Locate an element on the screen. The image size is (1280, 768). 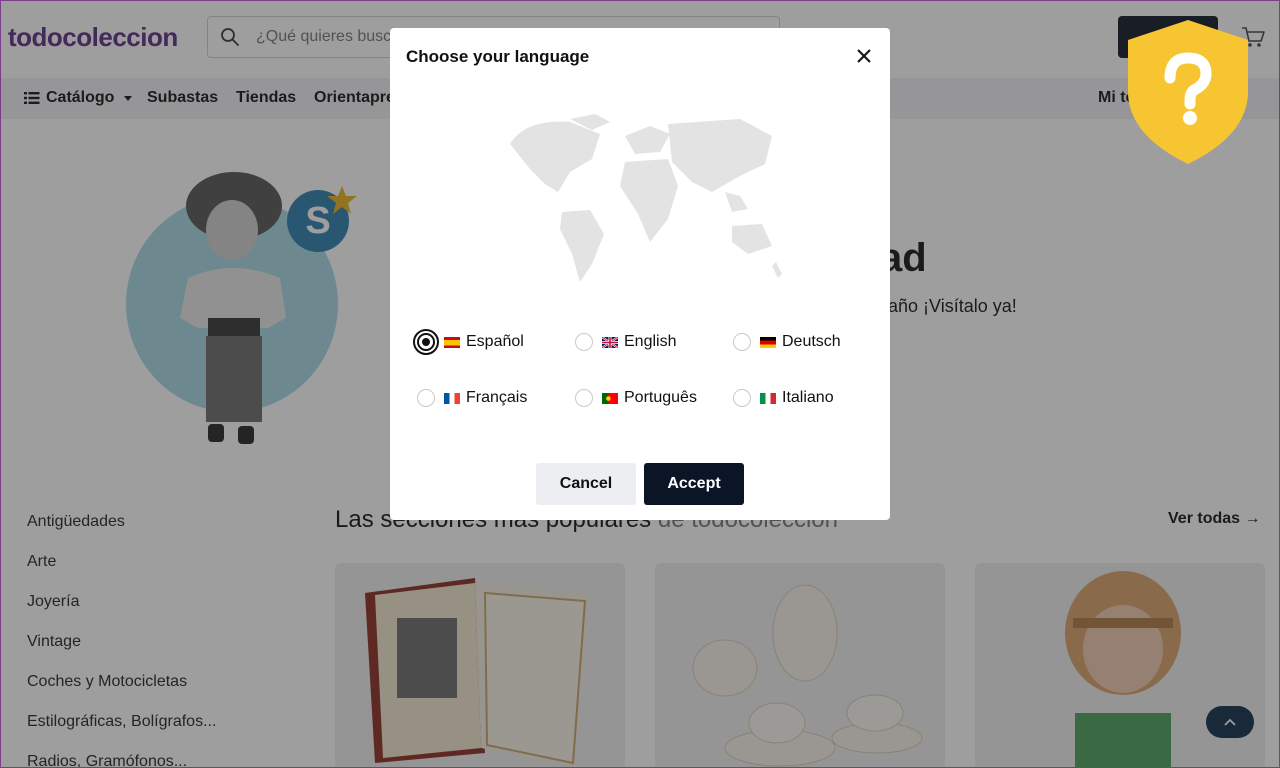
accept-button: Accept is located at coordinates (694, 484).